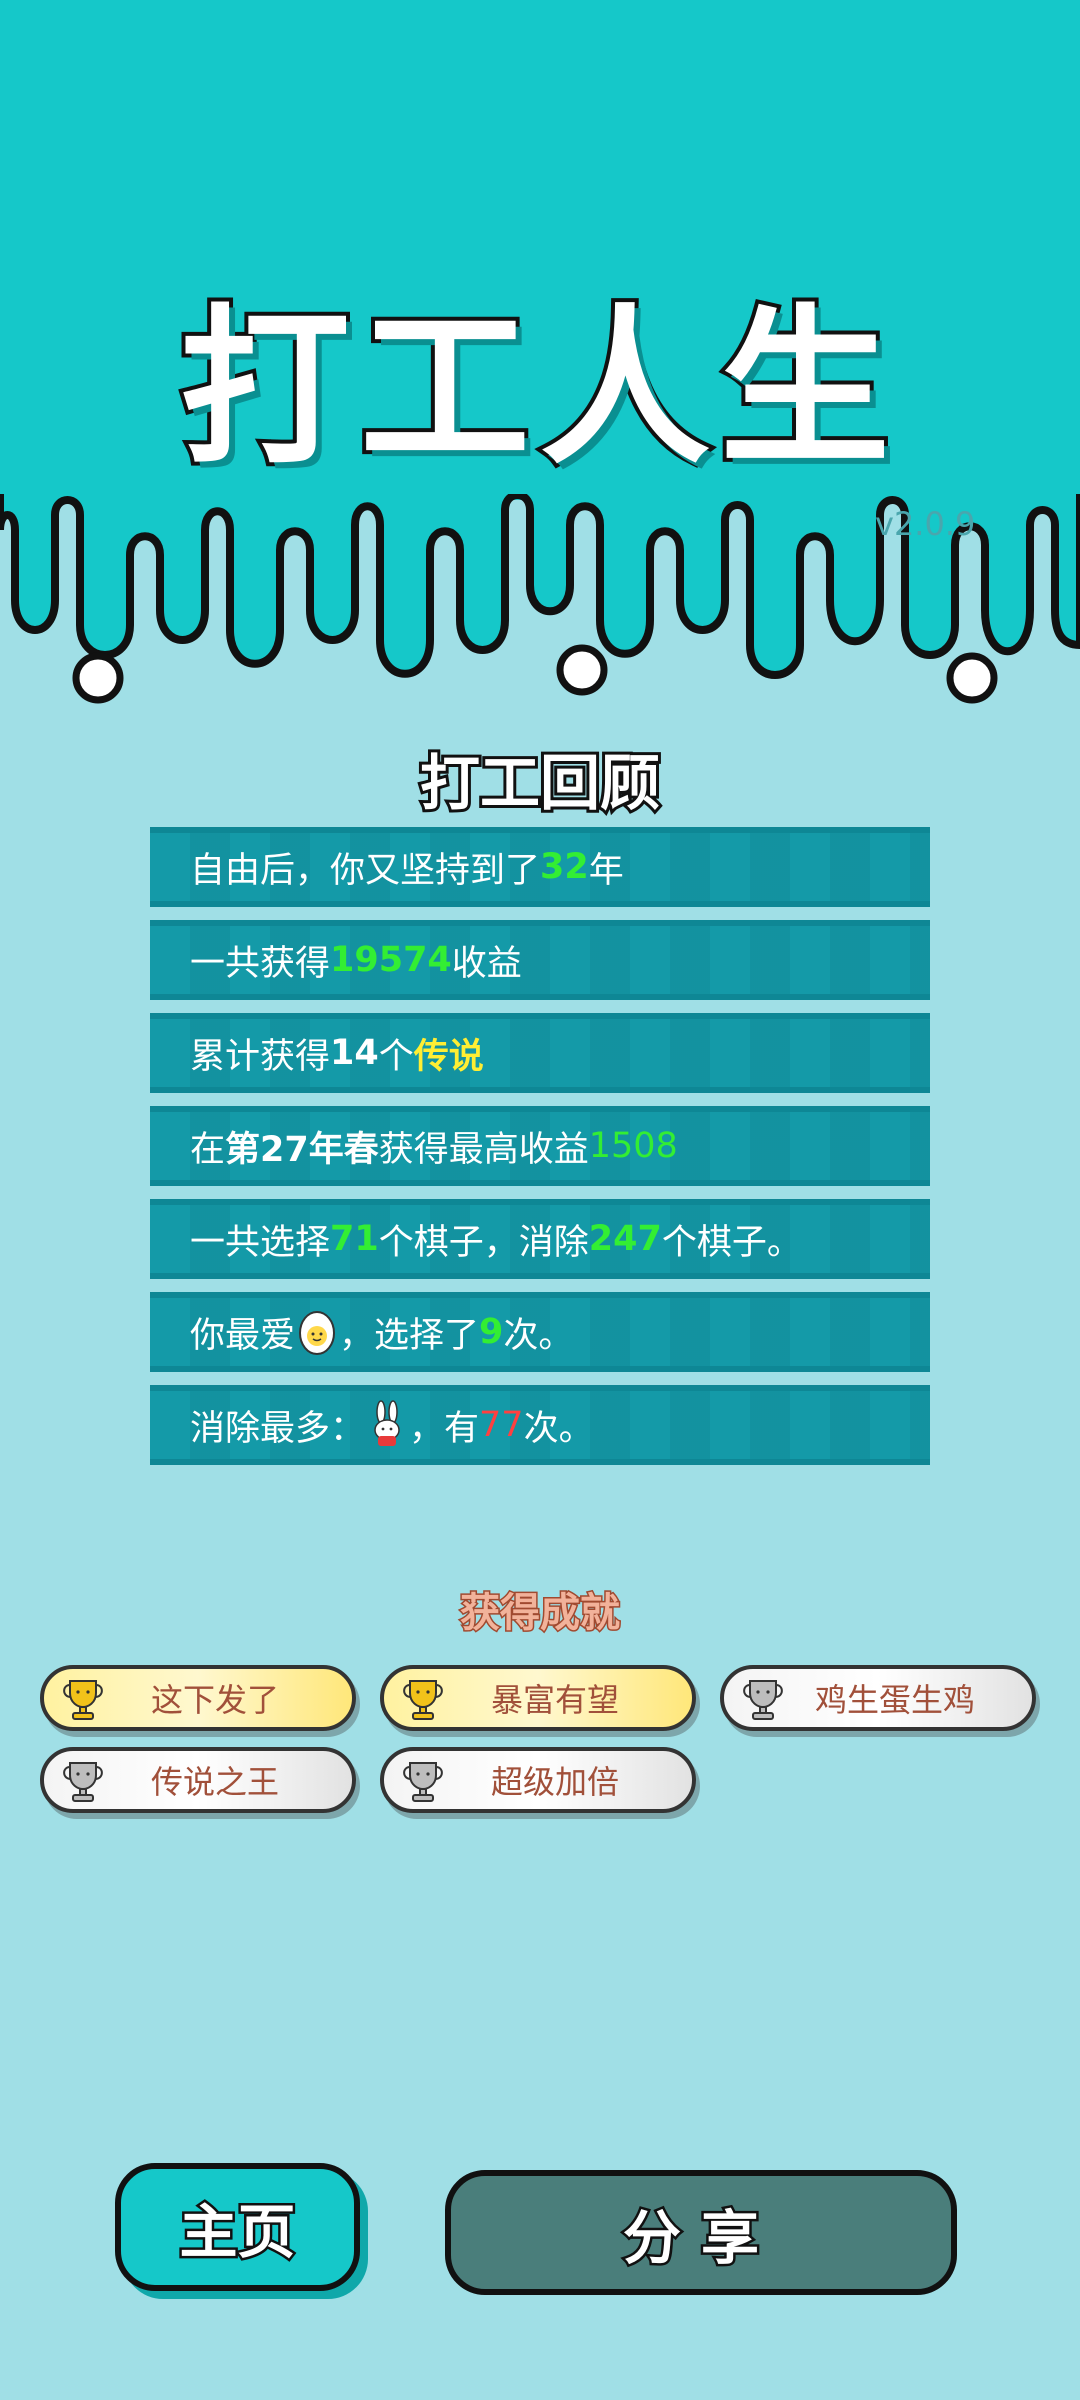 Image resolution: width=1080 pixels, height=2400 pixels. I want to click on stat-value-legend-count: 14, so click(354, 1053).